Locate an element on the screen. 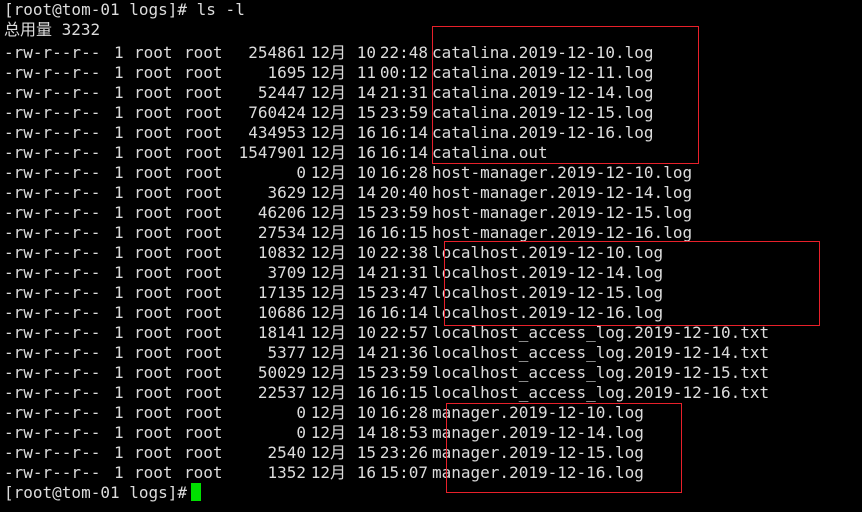 The image size is (862, 512). file-name: localhost.2019-12-10.log is located at coordinates (548, 252).